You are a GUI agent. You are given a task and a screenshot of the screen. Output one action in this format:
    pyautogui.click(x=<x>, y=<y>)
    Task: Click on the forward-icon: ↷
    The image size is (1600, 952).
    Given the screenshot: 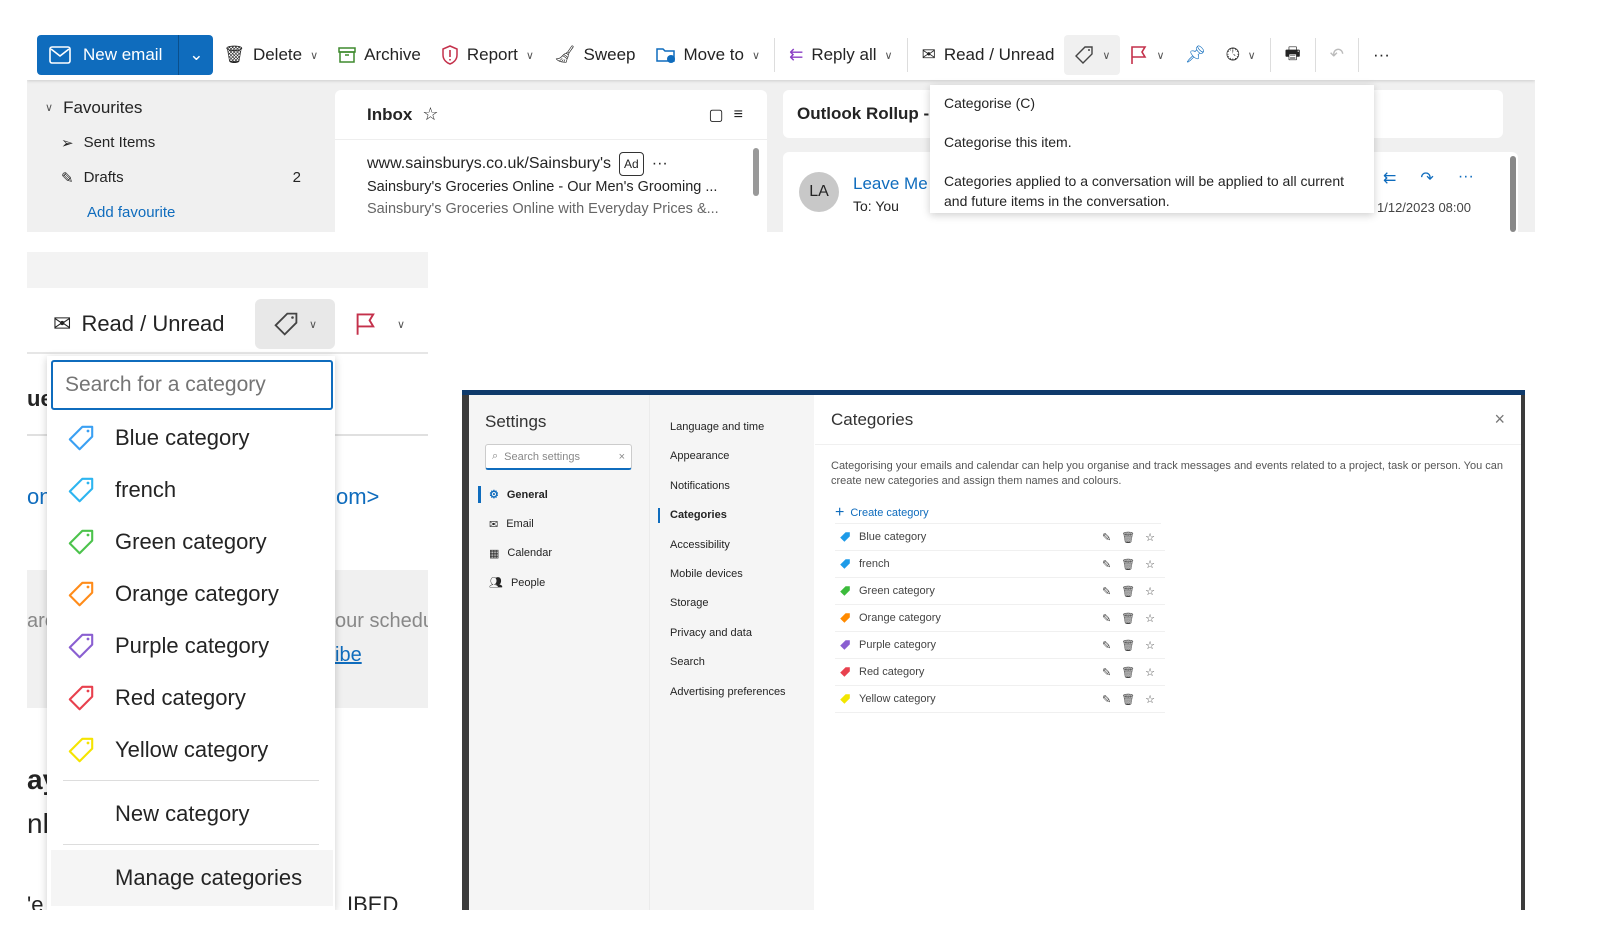 What is the action you would take?
    pyautogui.click(x=1426, y=178)
    